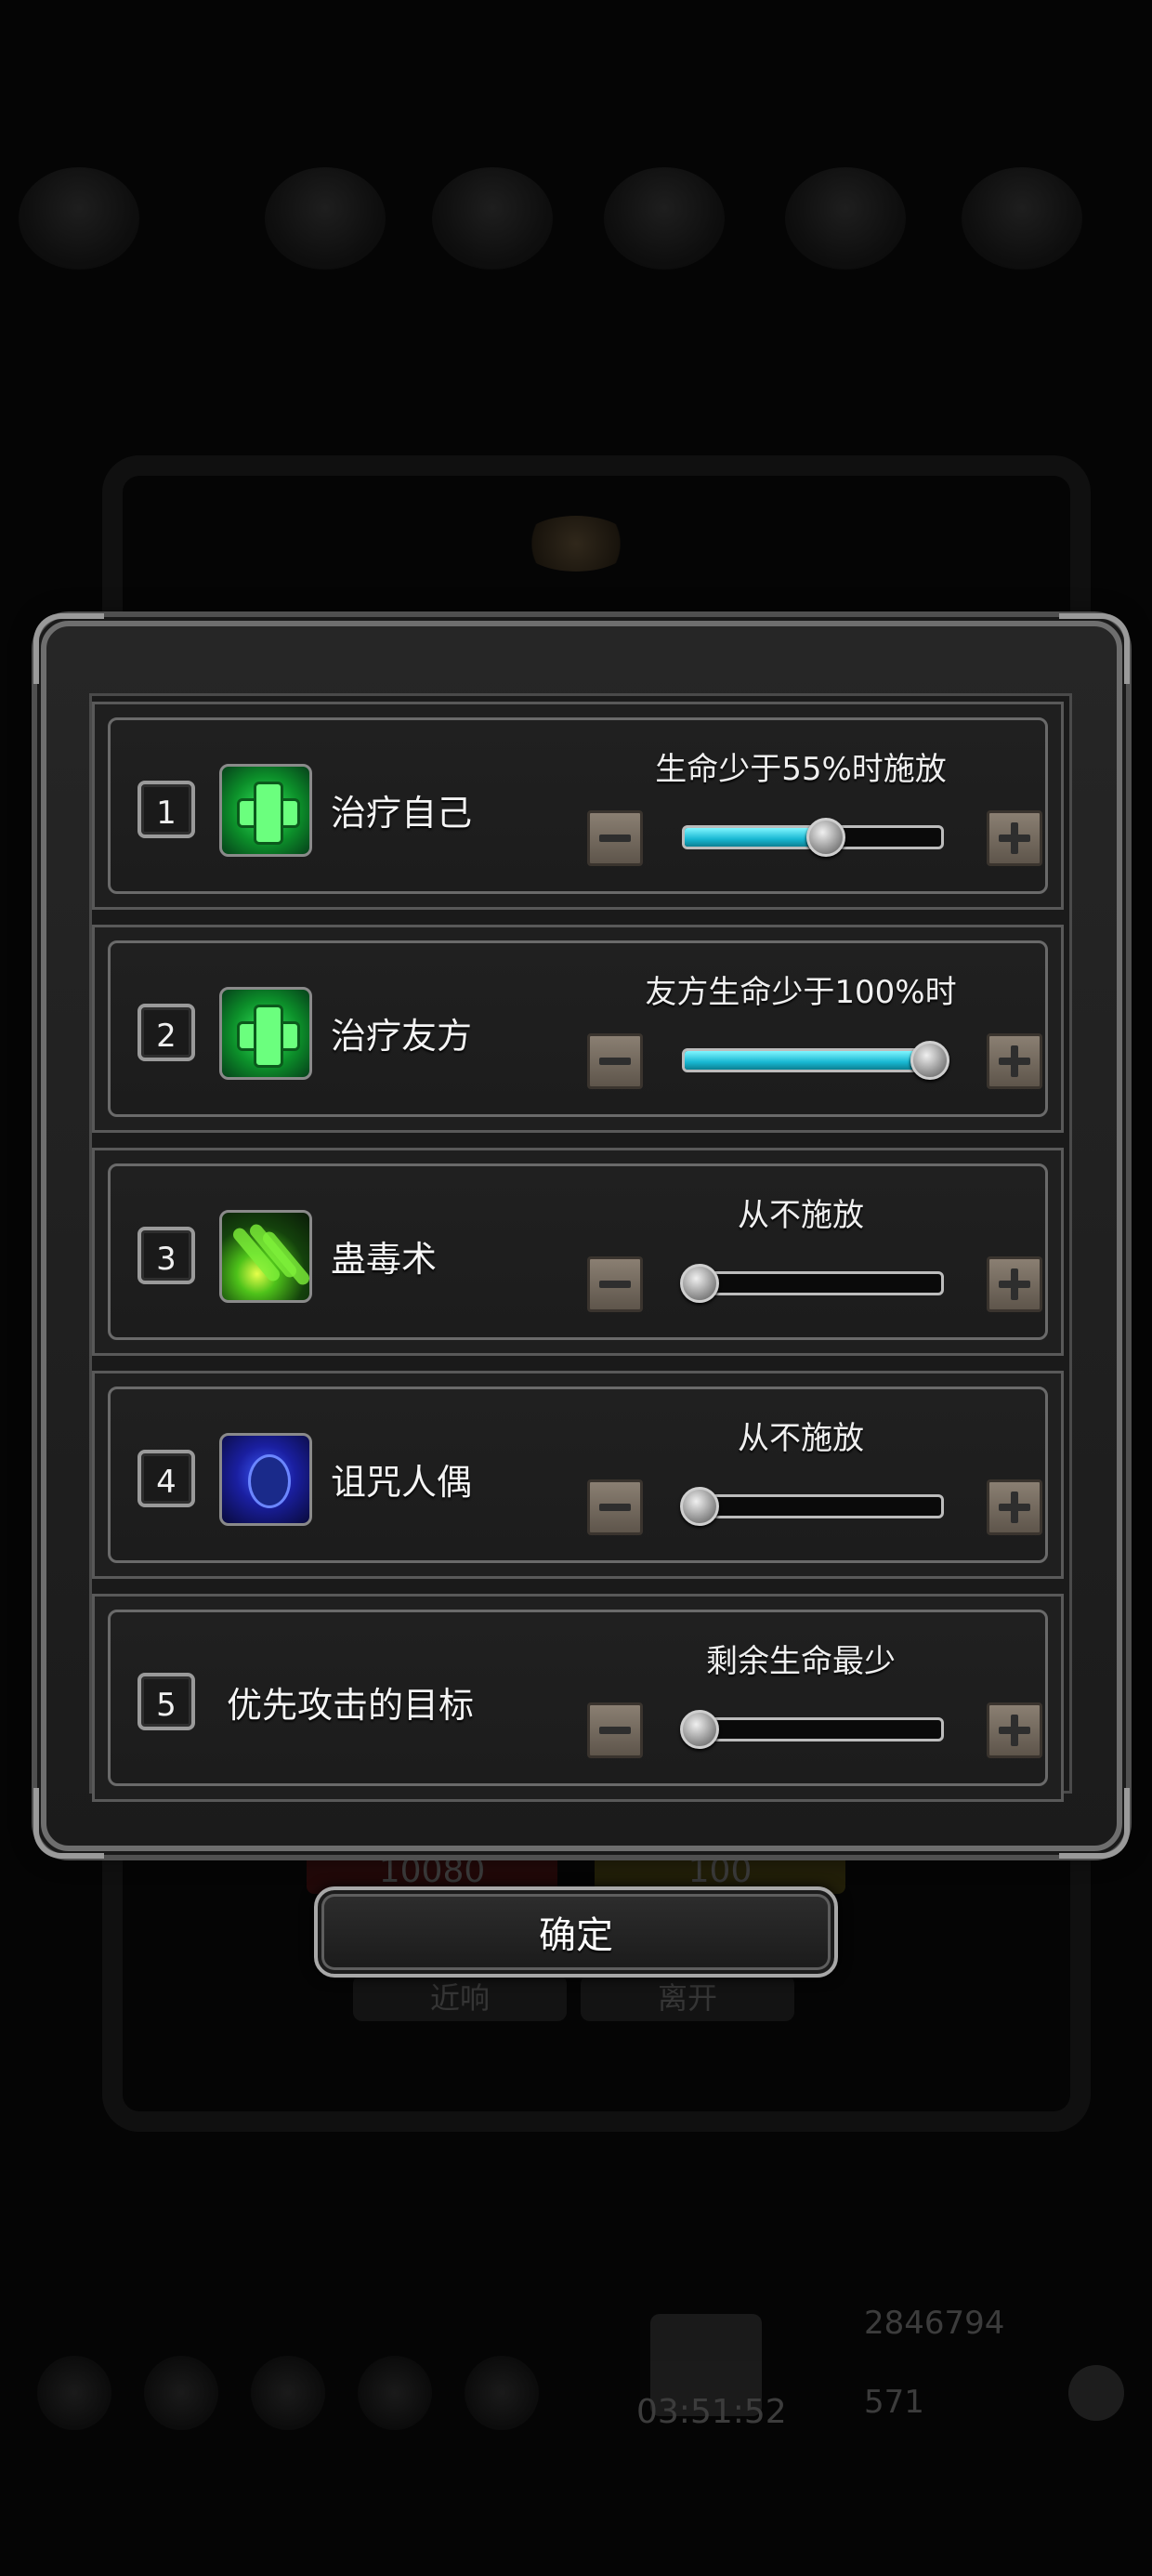 The image size is (1152, 2576). What do you see at coordinates (801, 1661) in the screenshot?
I see `rule-condition-text: 剩余生命最少` at bounding box center [801, 1661].